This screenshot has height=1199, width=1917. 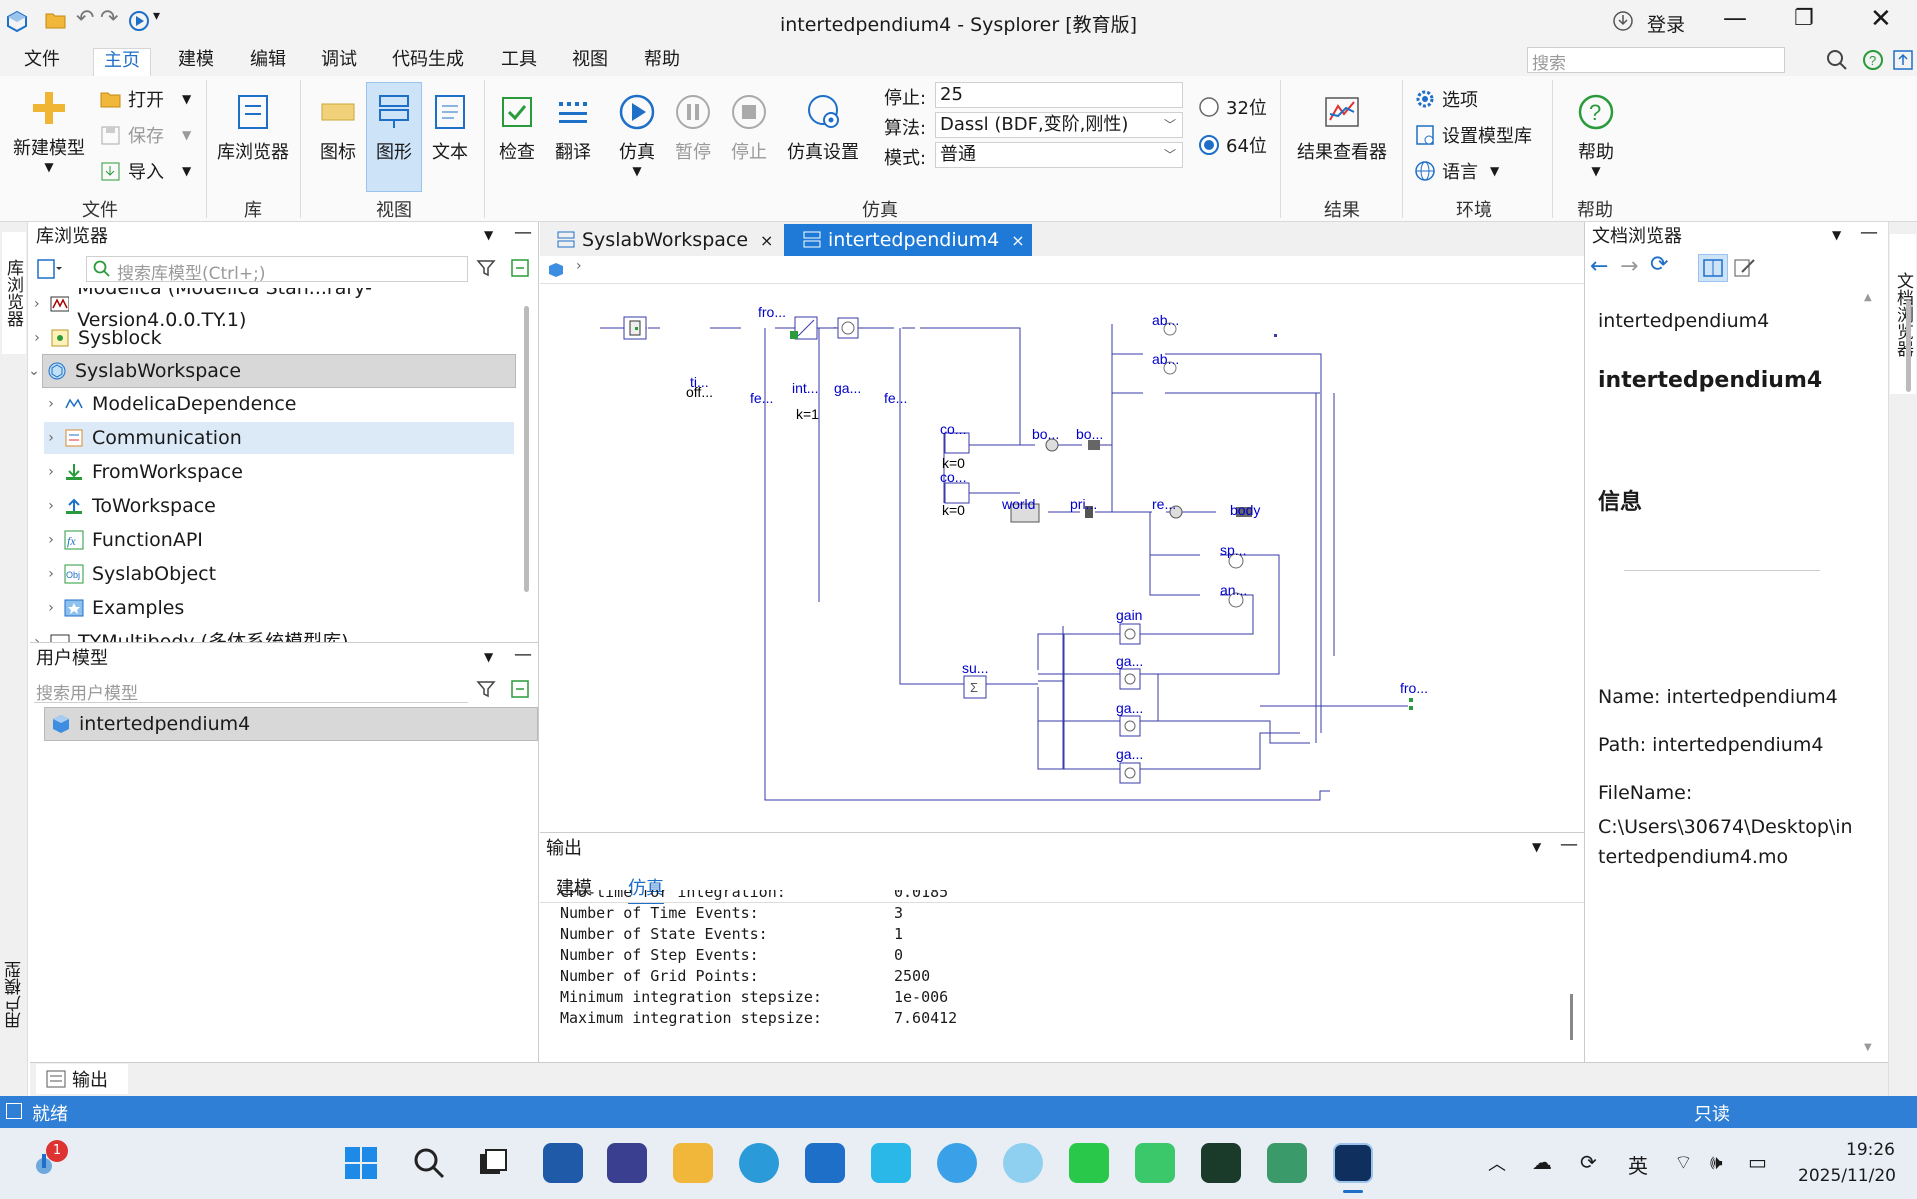 I want to click on tray-wifi-icon: ⌔, so click(x=1683, y=1162).